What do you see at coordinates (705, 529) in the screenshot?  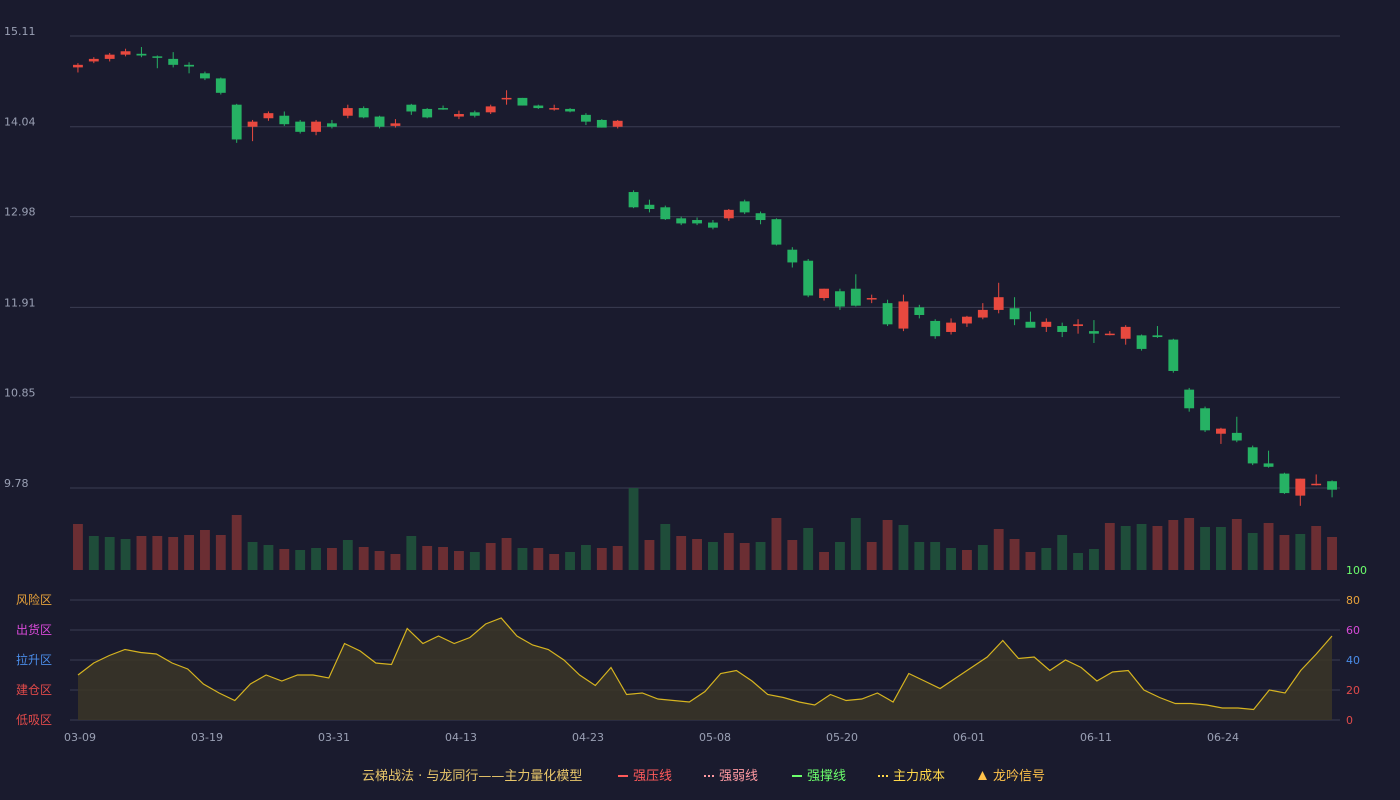 I see `volume-series` at bounding box center [705, 529].